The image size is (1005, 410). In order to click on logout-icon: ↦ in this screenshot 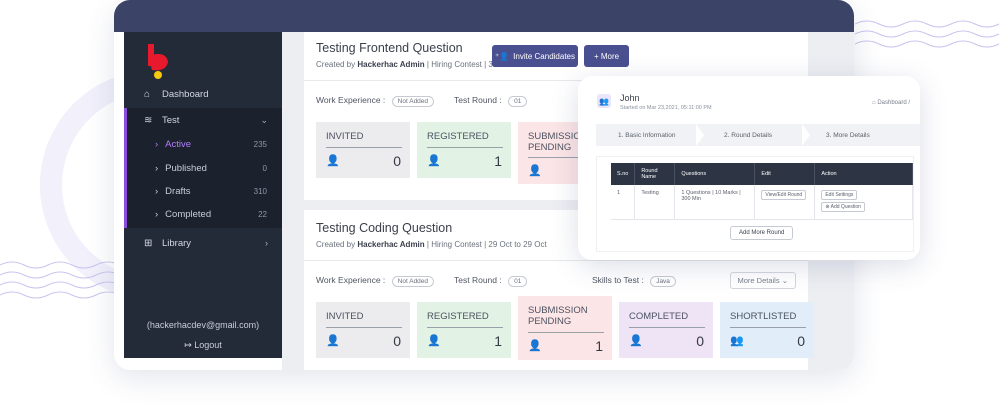, I will do `click(188, 345)`.